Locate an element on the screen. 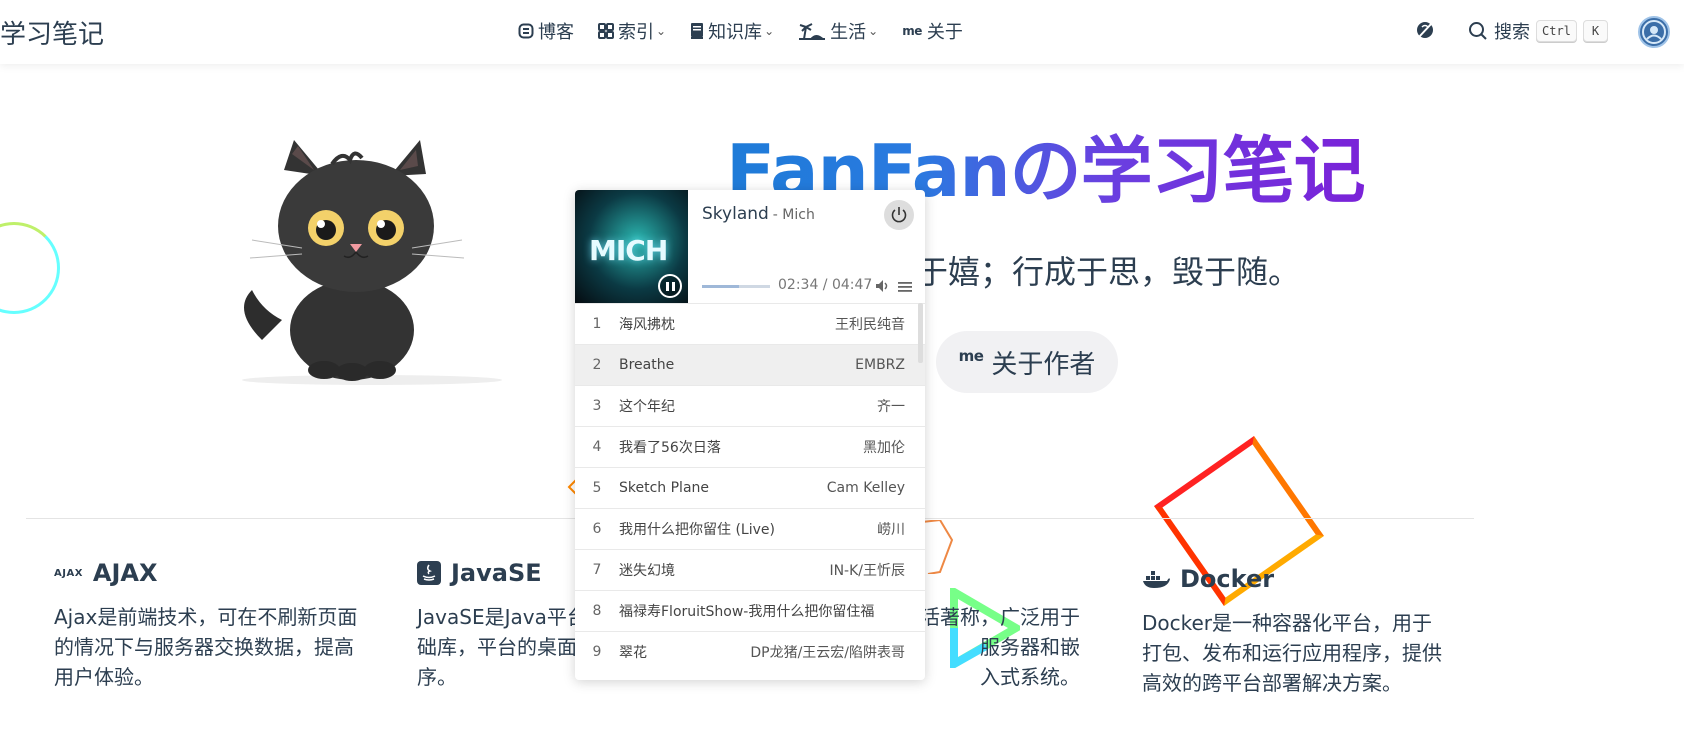 The width and height of the screenshot is (1684, 735). hero-tagline: 于嬉；行成于思，毁于随。 is located at coordinates (1108, 272).